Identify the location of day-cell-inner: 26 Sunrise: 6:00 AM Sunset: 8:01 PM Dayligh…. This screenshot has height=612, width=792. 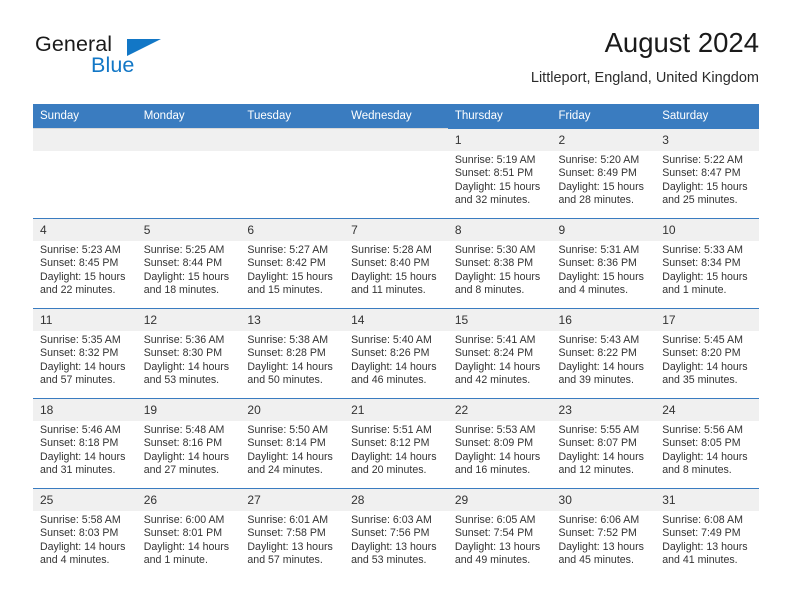
(188, 533).